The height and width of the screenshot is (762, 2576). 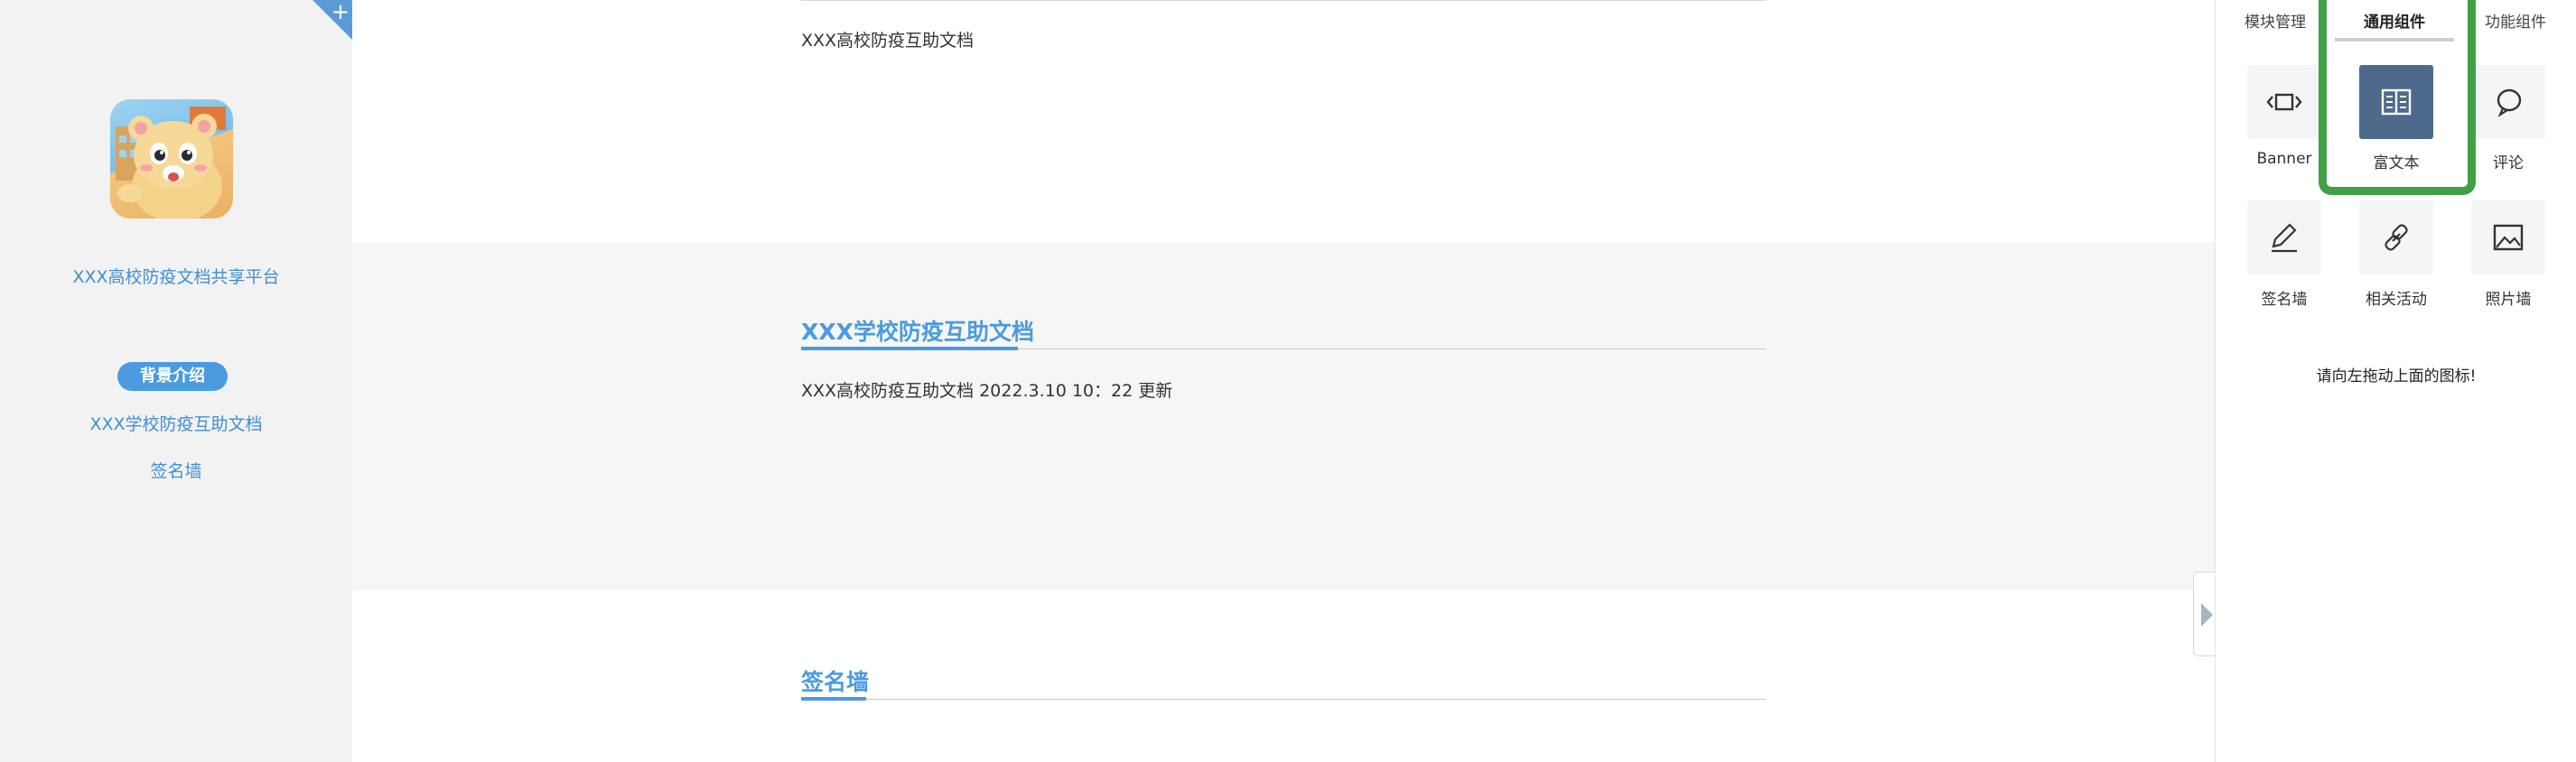 I want to click on banner-component, so click(x=2284, y=102).